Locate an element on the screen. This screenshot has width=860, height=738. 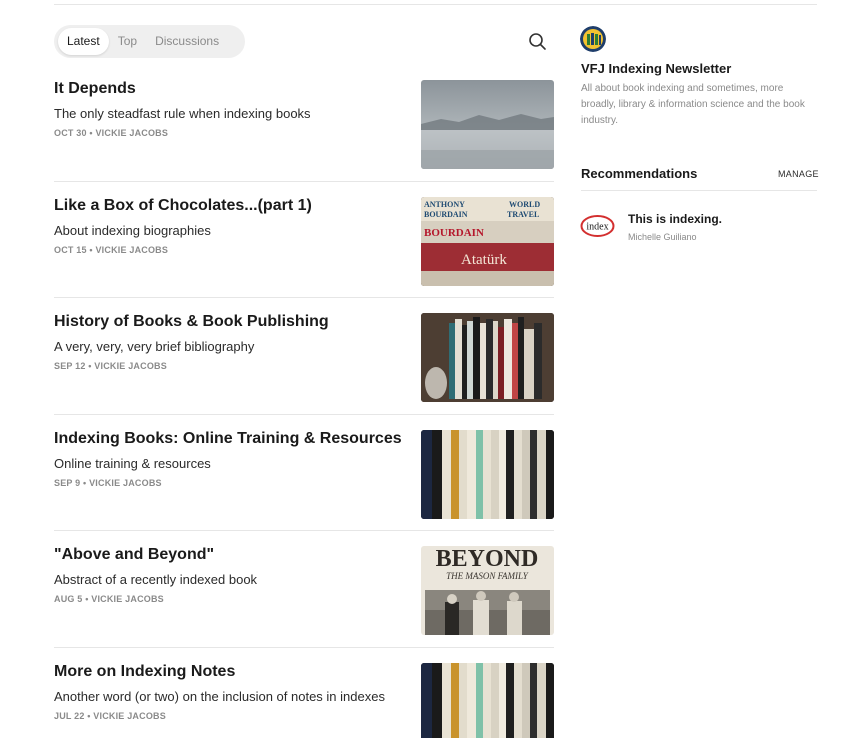
post-meta: SEP 12 • VICKIE JACOBS is located at coordinates (110, 366).